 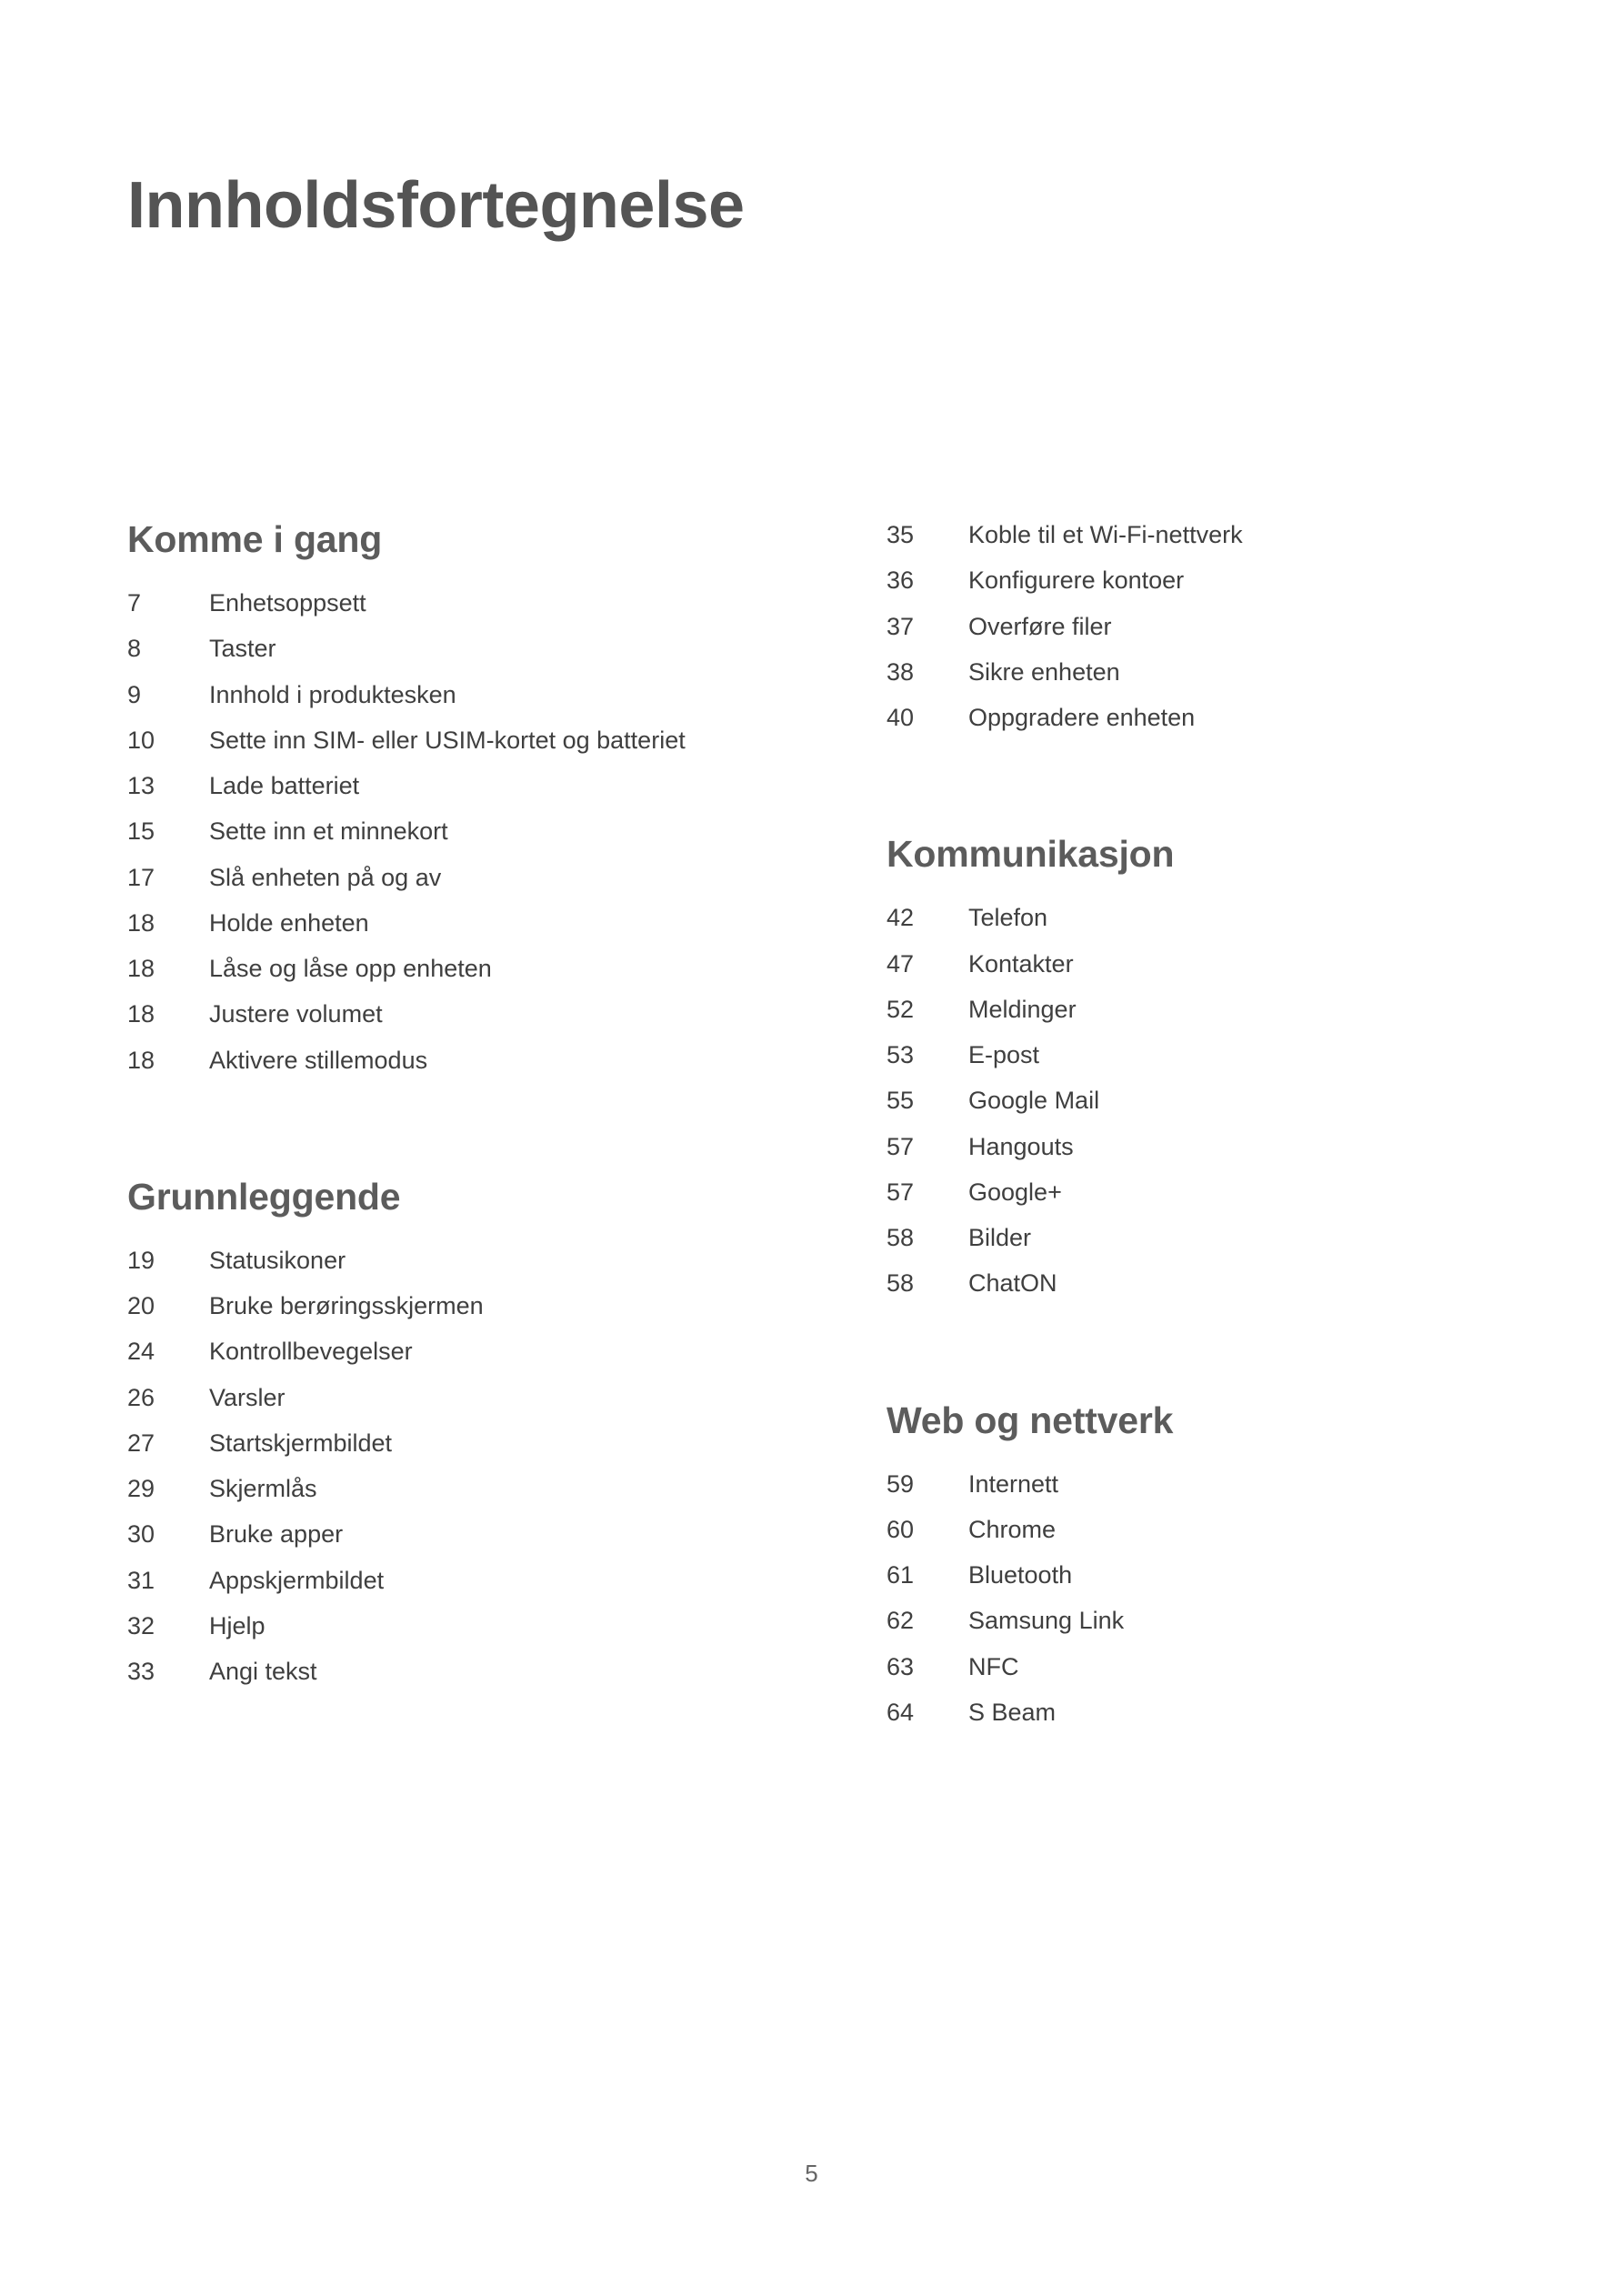 What do you see at coordinates (901, 534) in the screenshot?
I see `toc-entry-page: 35` at bounding box center [901, 534].